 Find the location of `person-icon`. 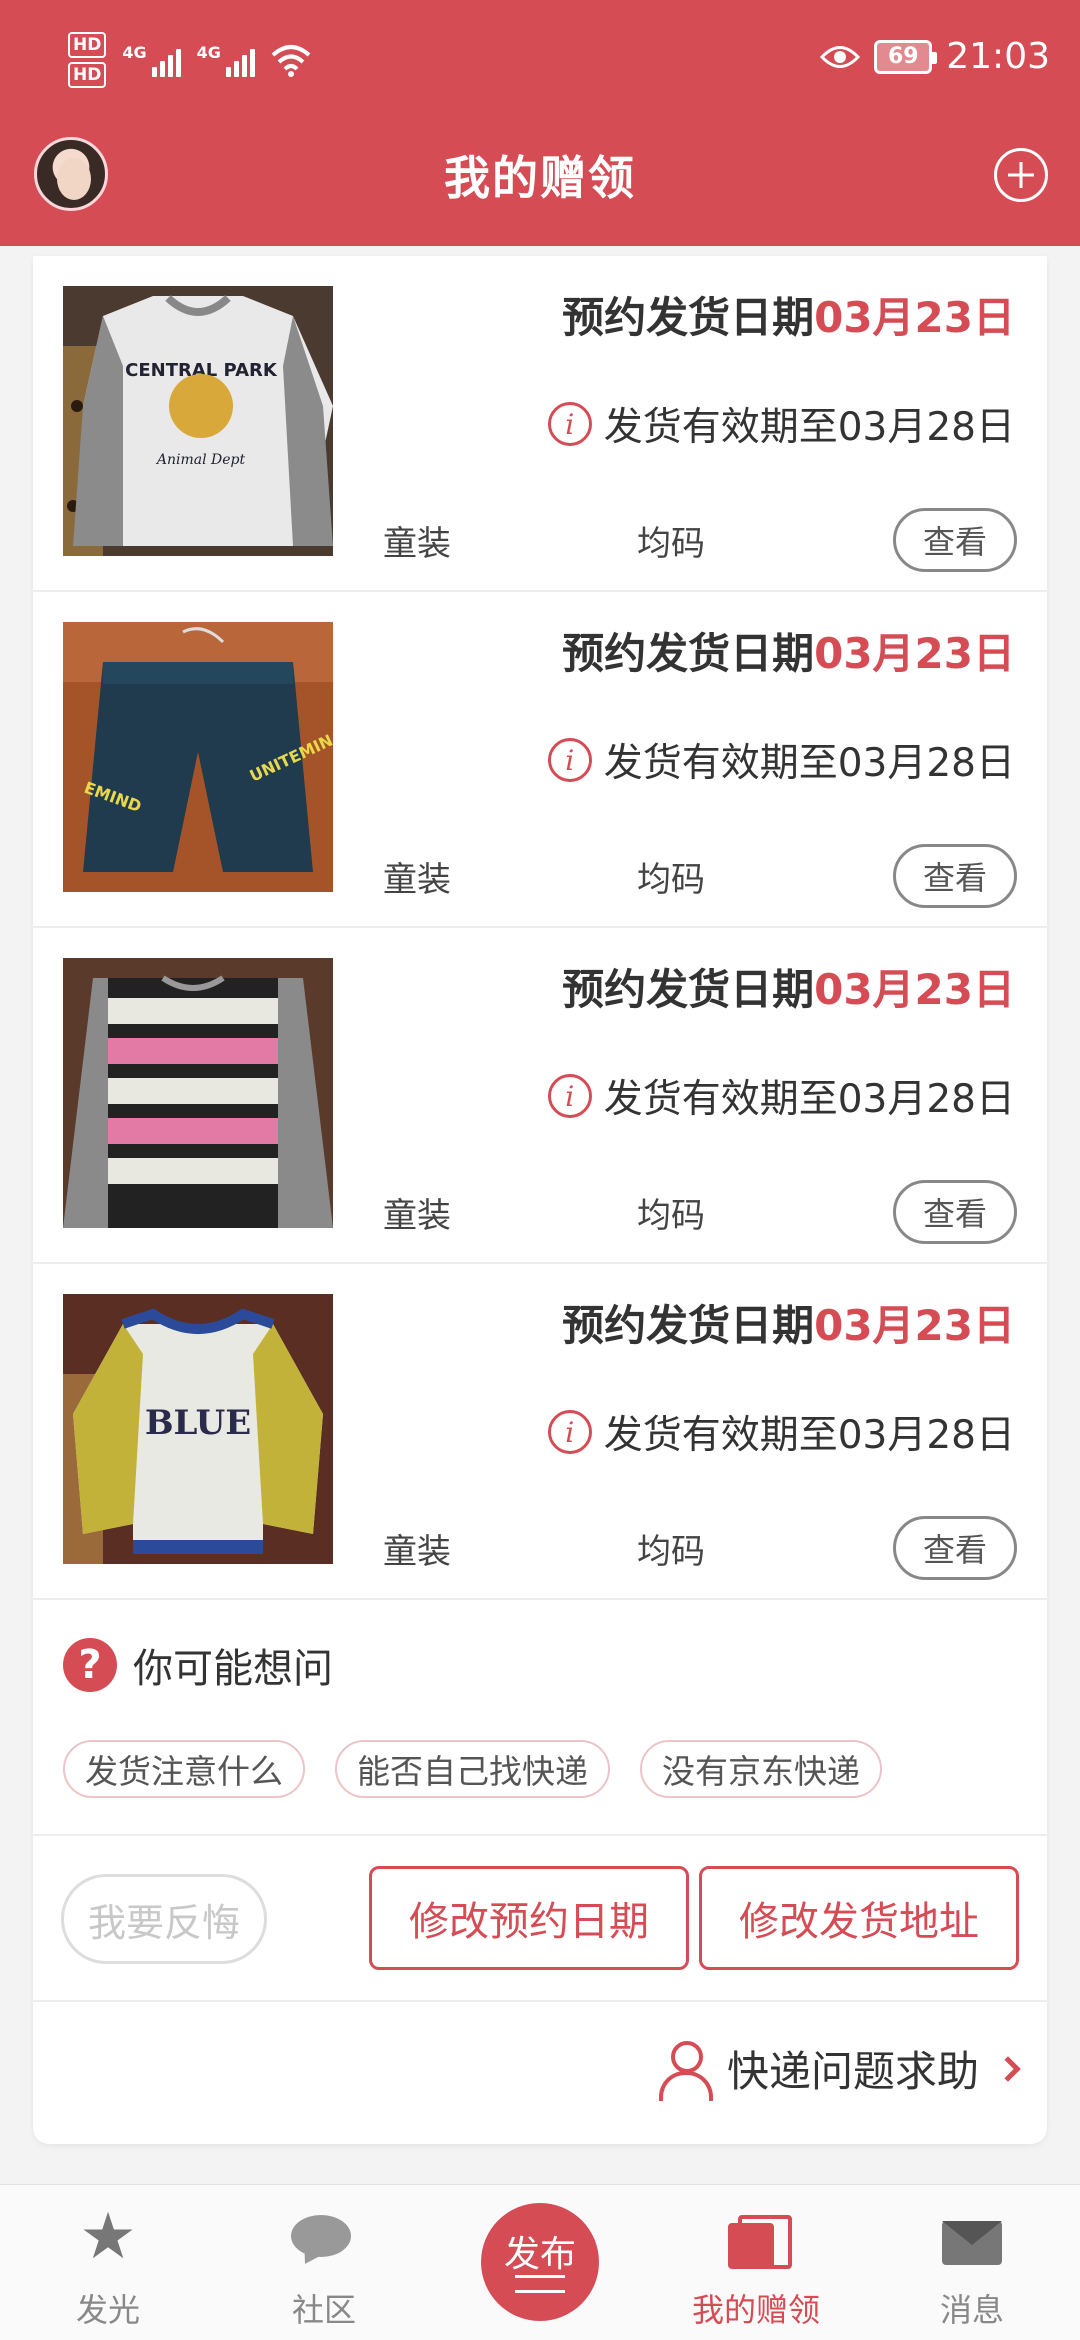

person-icon is located at coordinates (685, 2070).